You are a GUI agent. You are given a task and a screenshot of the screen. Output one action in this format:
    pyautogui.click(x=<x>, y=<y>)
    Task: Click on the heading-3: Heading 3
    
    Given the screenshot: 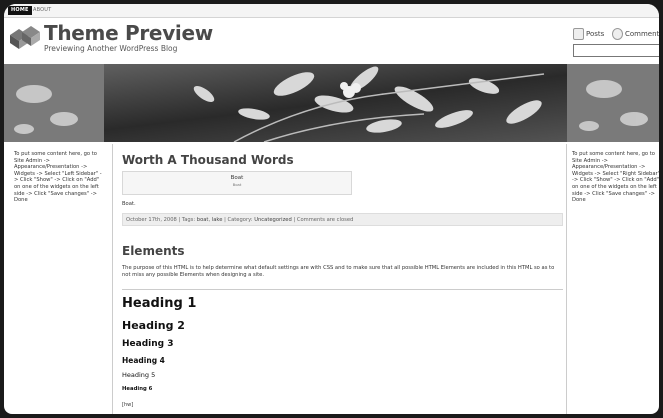 What is the action you would take?
    pyautogui.click(x=148, y=344)
    